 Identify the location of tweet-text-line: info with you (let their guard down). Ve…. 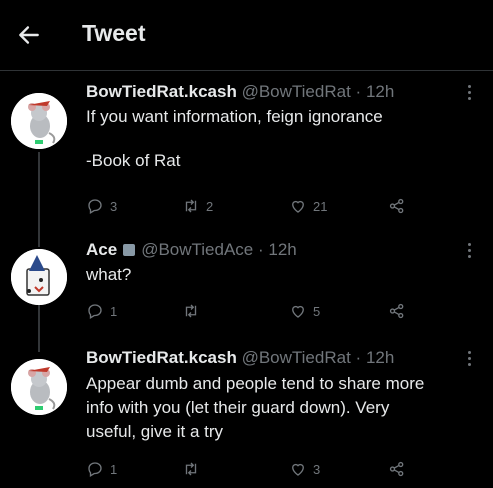
(238, 407).